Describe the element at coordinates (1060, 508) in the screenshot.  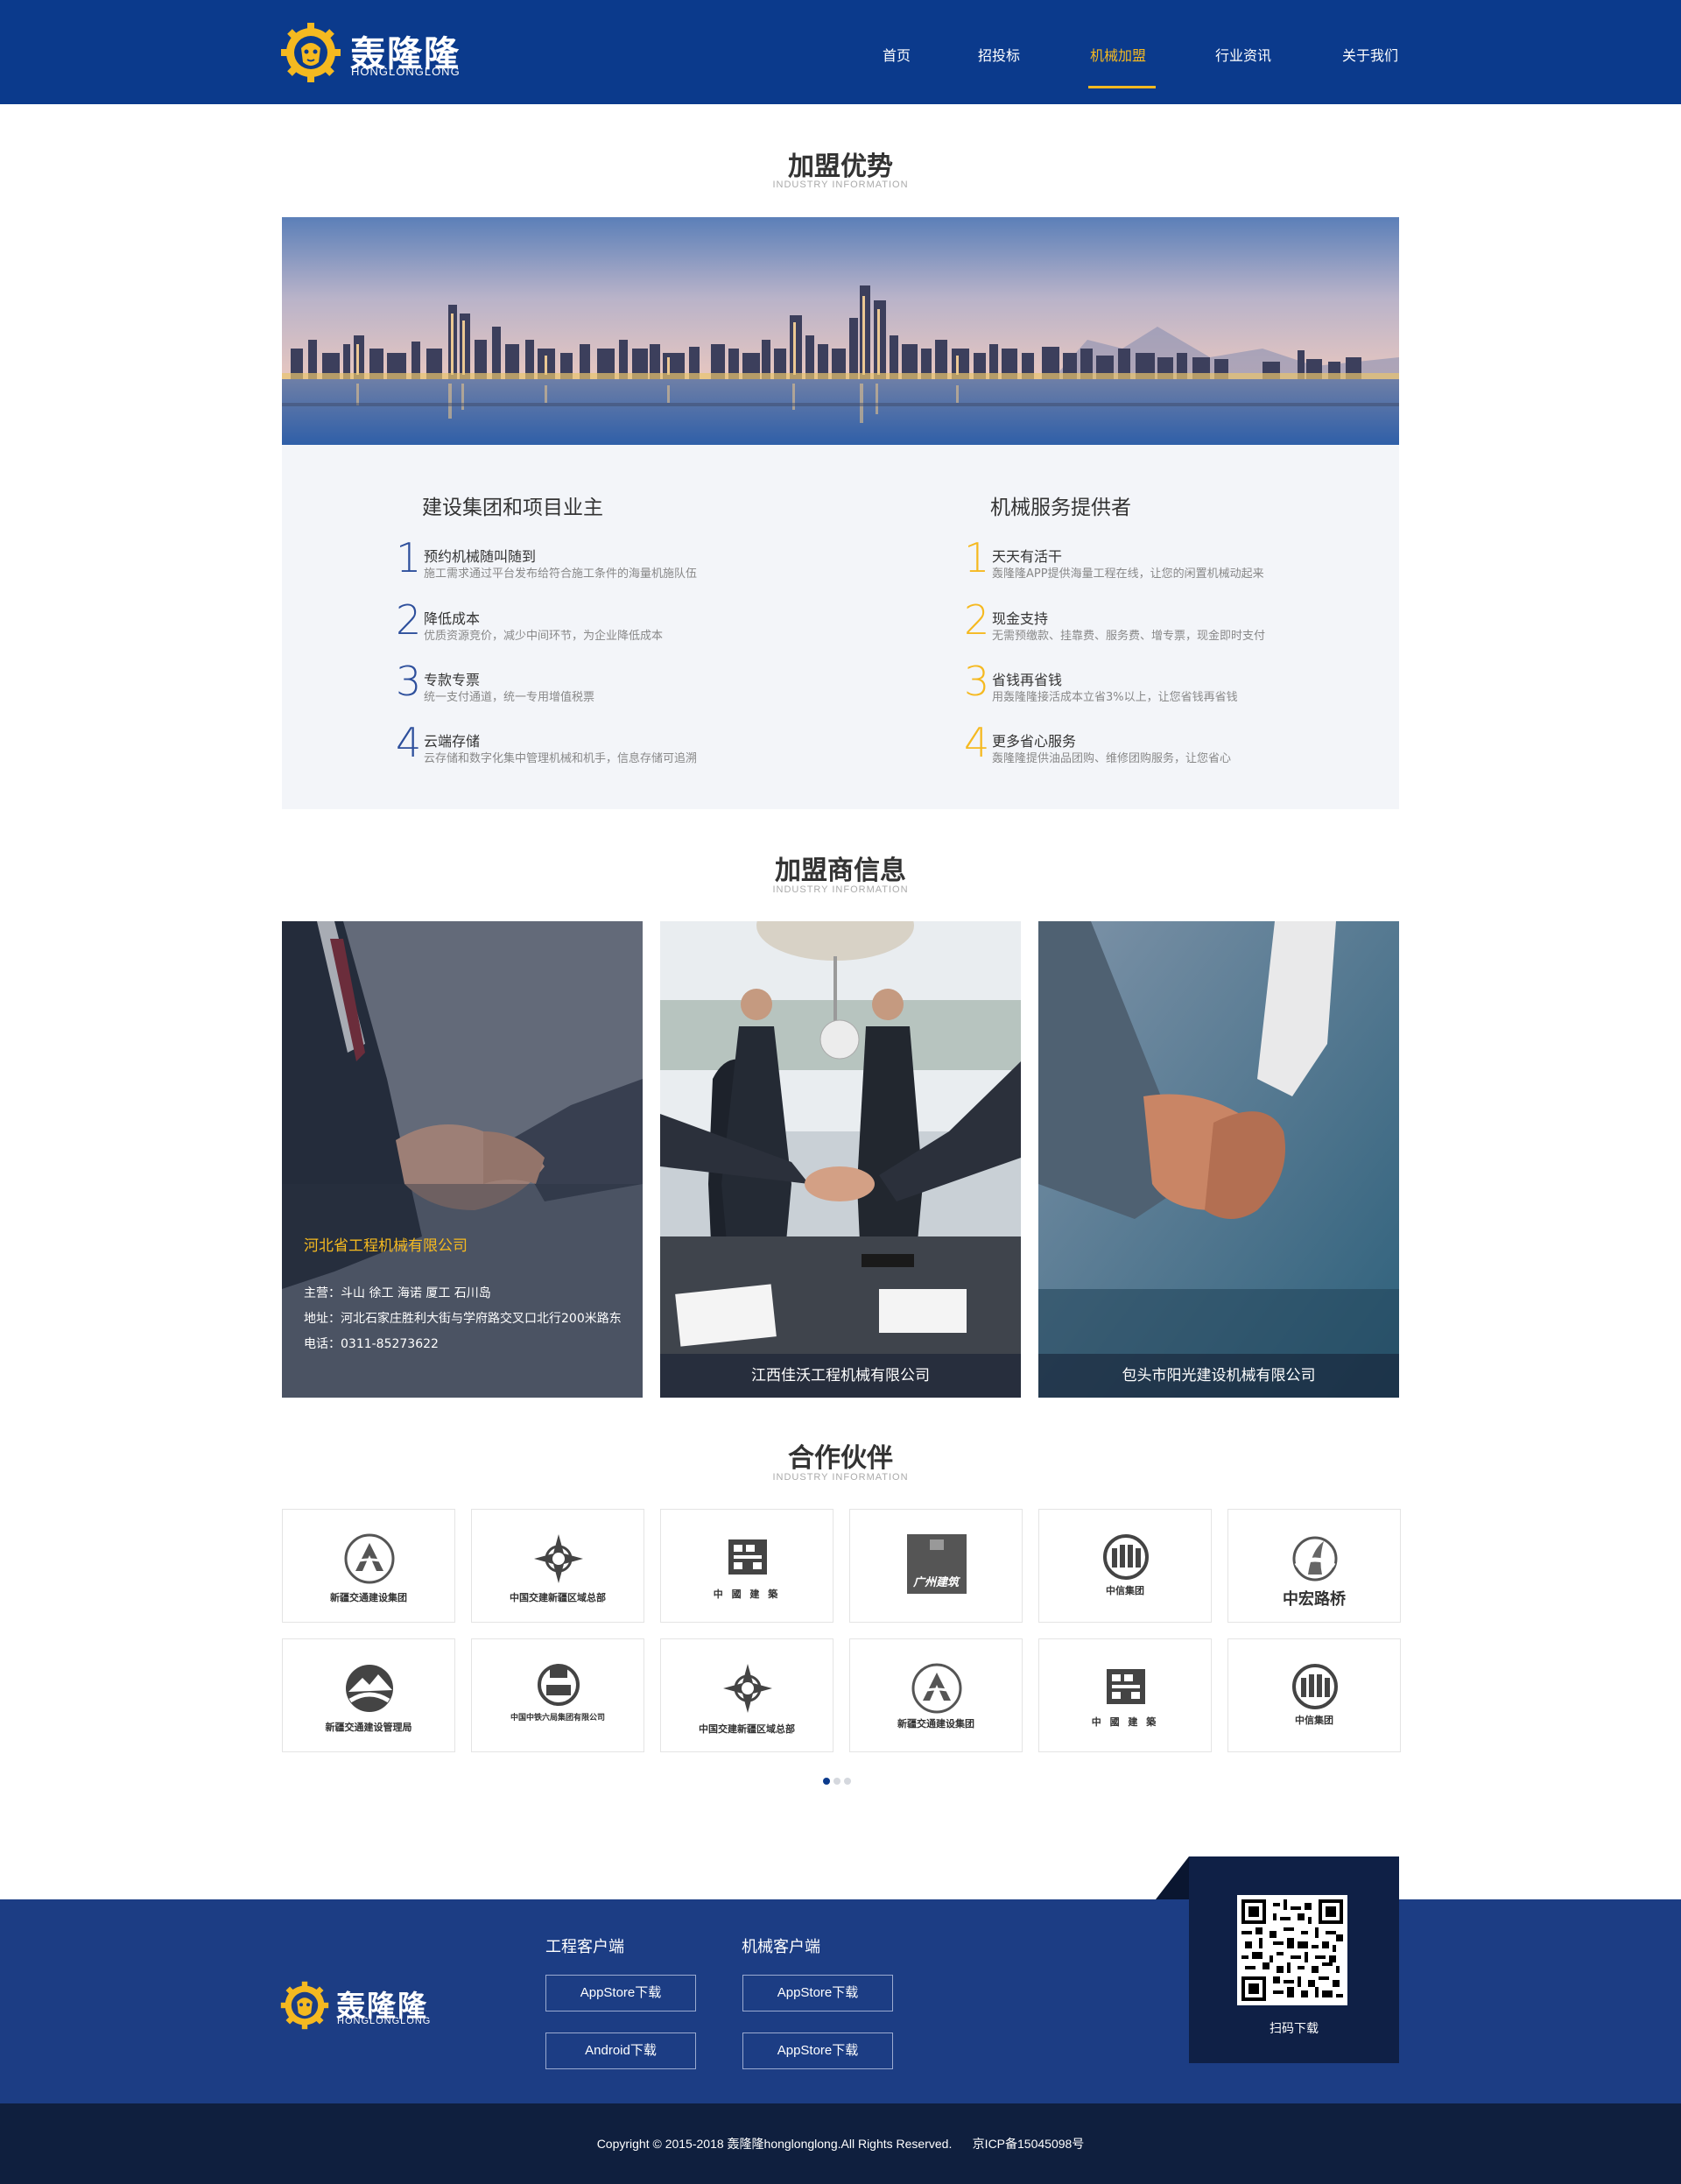
I see `advantage-provider-heading: 机械服务提供者` at that location.